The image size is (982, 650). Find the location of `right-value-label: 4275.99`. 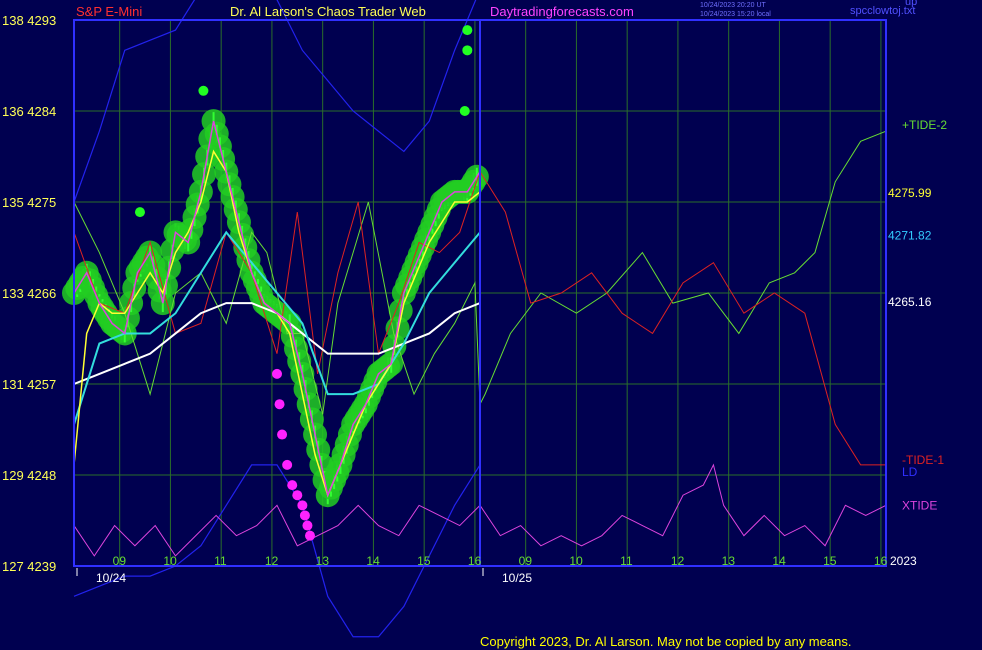

right-value-label: 4275.99 is located at coordinates (910, 193).